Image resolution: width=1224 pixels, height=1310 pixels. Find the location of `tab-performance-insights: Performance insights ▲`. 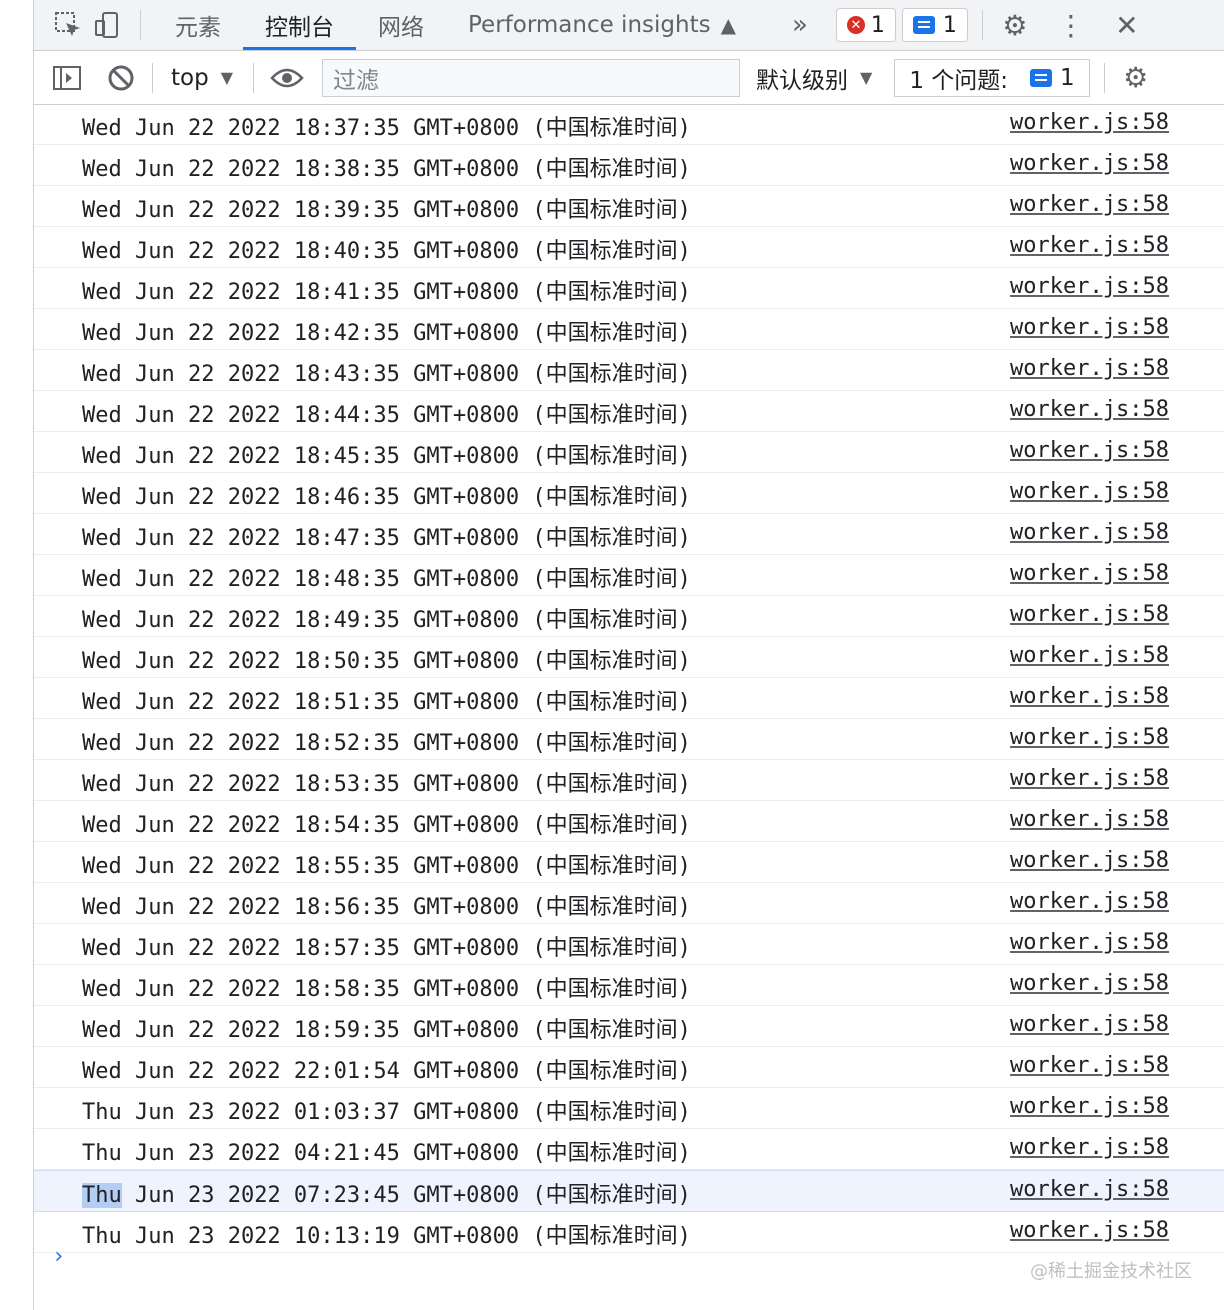

tab-performance-insights: Performance insights ▲ is located at coordinates (602, 25).